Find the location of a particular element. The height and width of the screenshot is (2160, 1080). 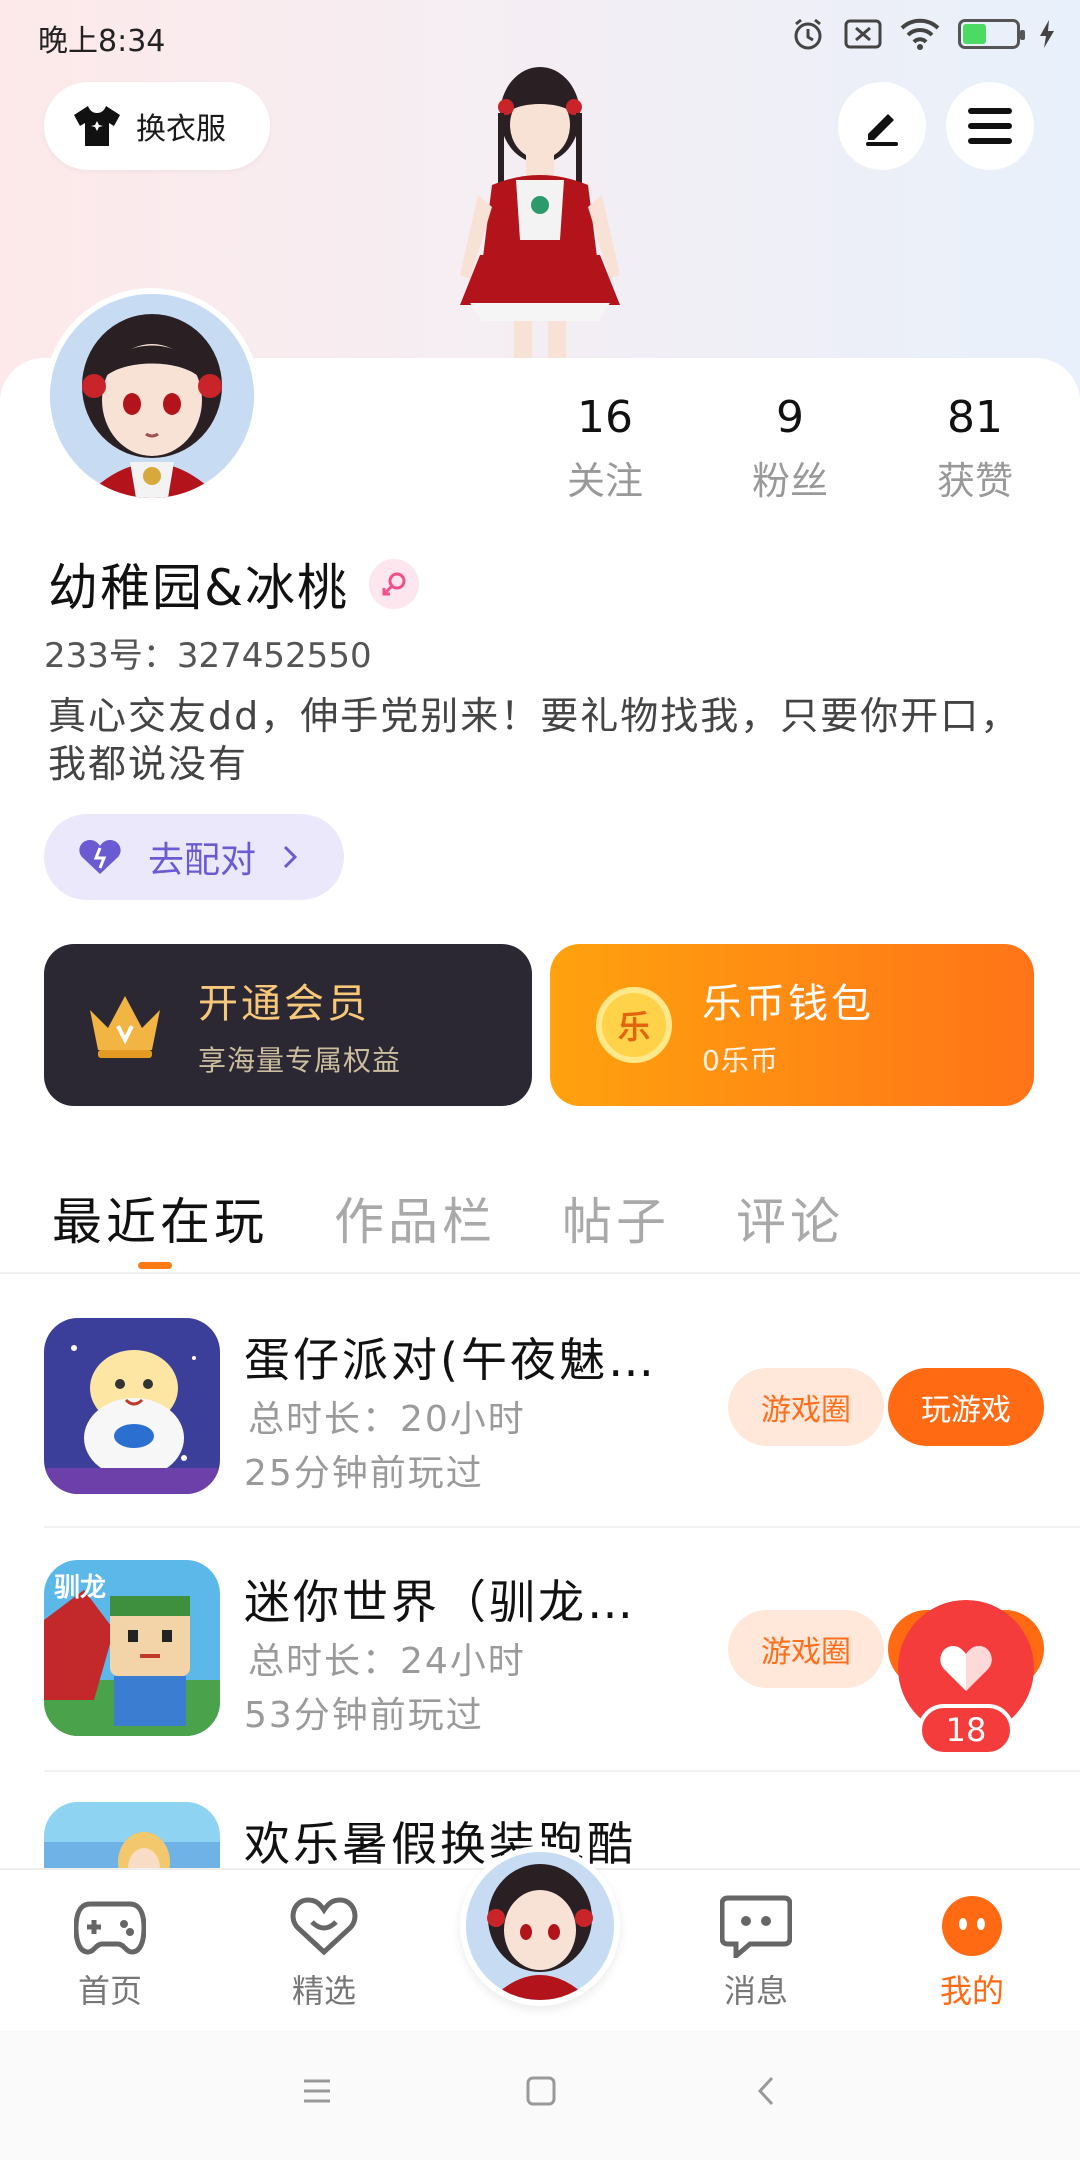

sim-blocked-icon is located at coordinates (863, 34).